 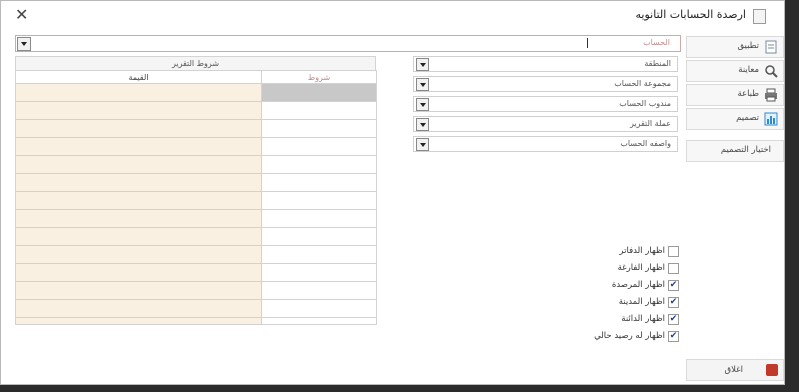 What do you see at coordinates (735, 119) in the screenshot?
I see `design-button: تصميم` at bounding box center [735, 119].